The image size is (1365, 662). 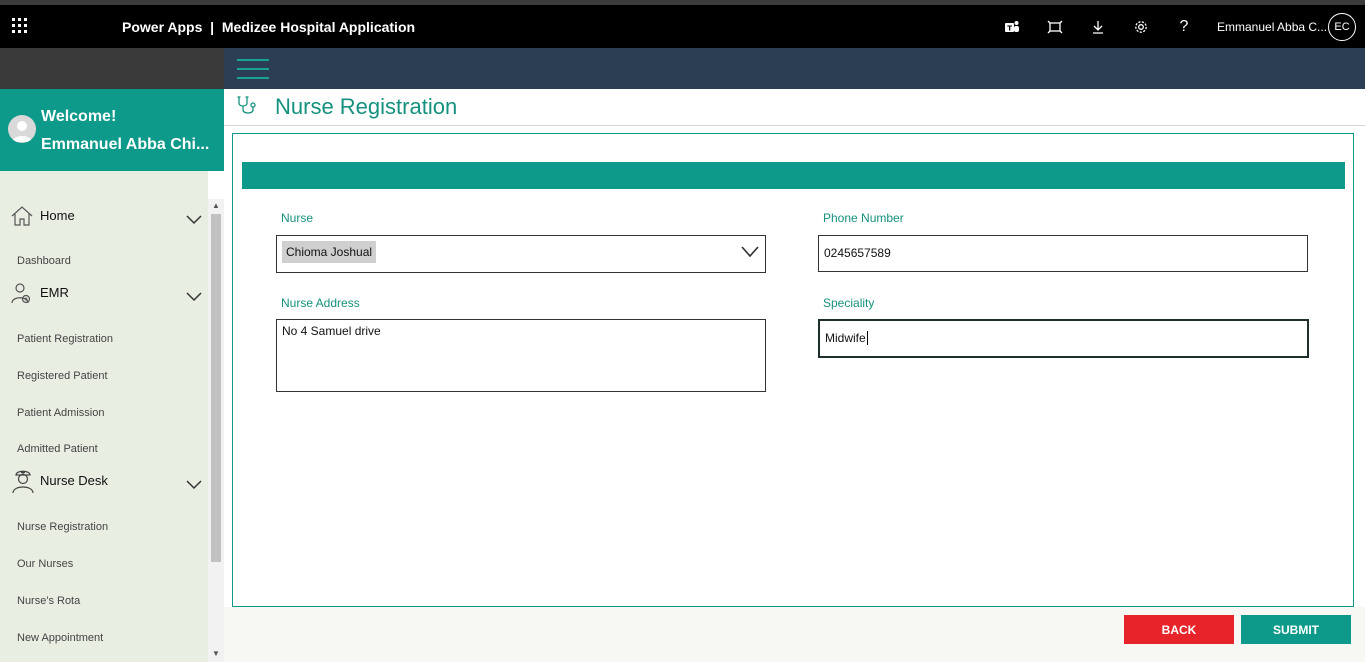 What do you see at coordinates (60, 413) in the screenshot?
I see `sidebar-item-patient-admission: Patient Admission` at bounding box center [60, 413].